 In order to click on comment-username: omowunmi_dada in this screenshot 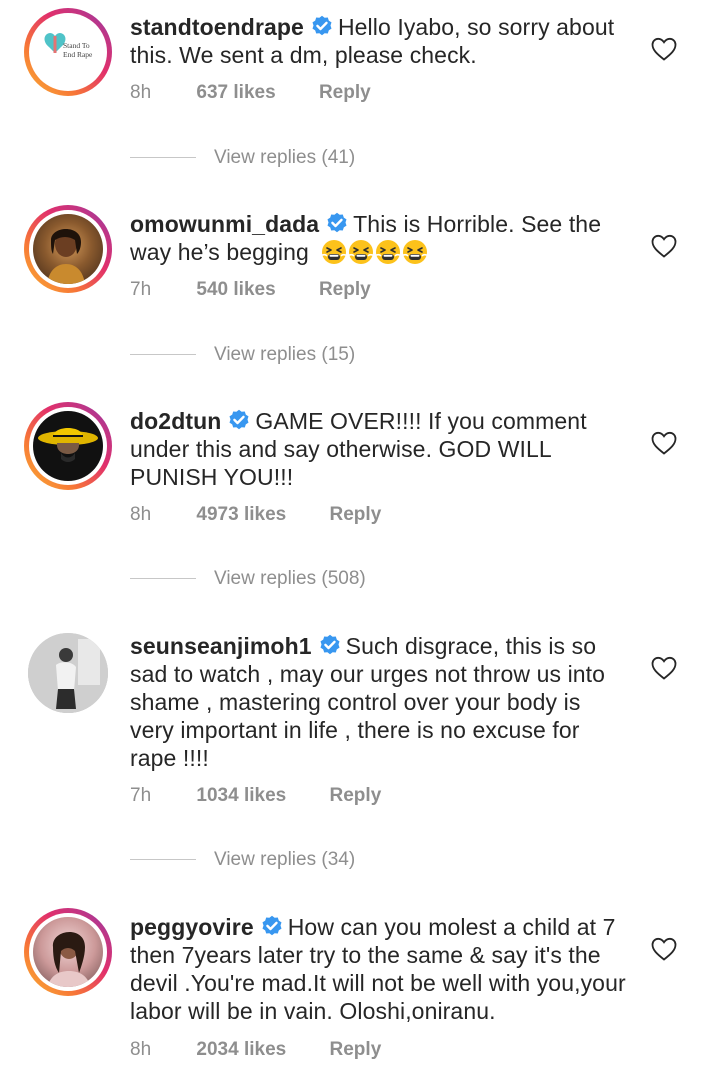, I will do `click(224, 224)`.